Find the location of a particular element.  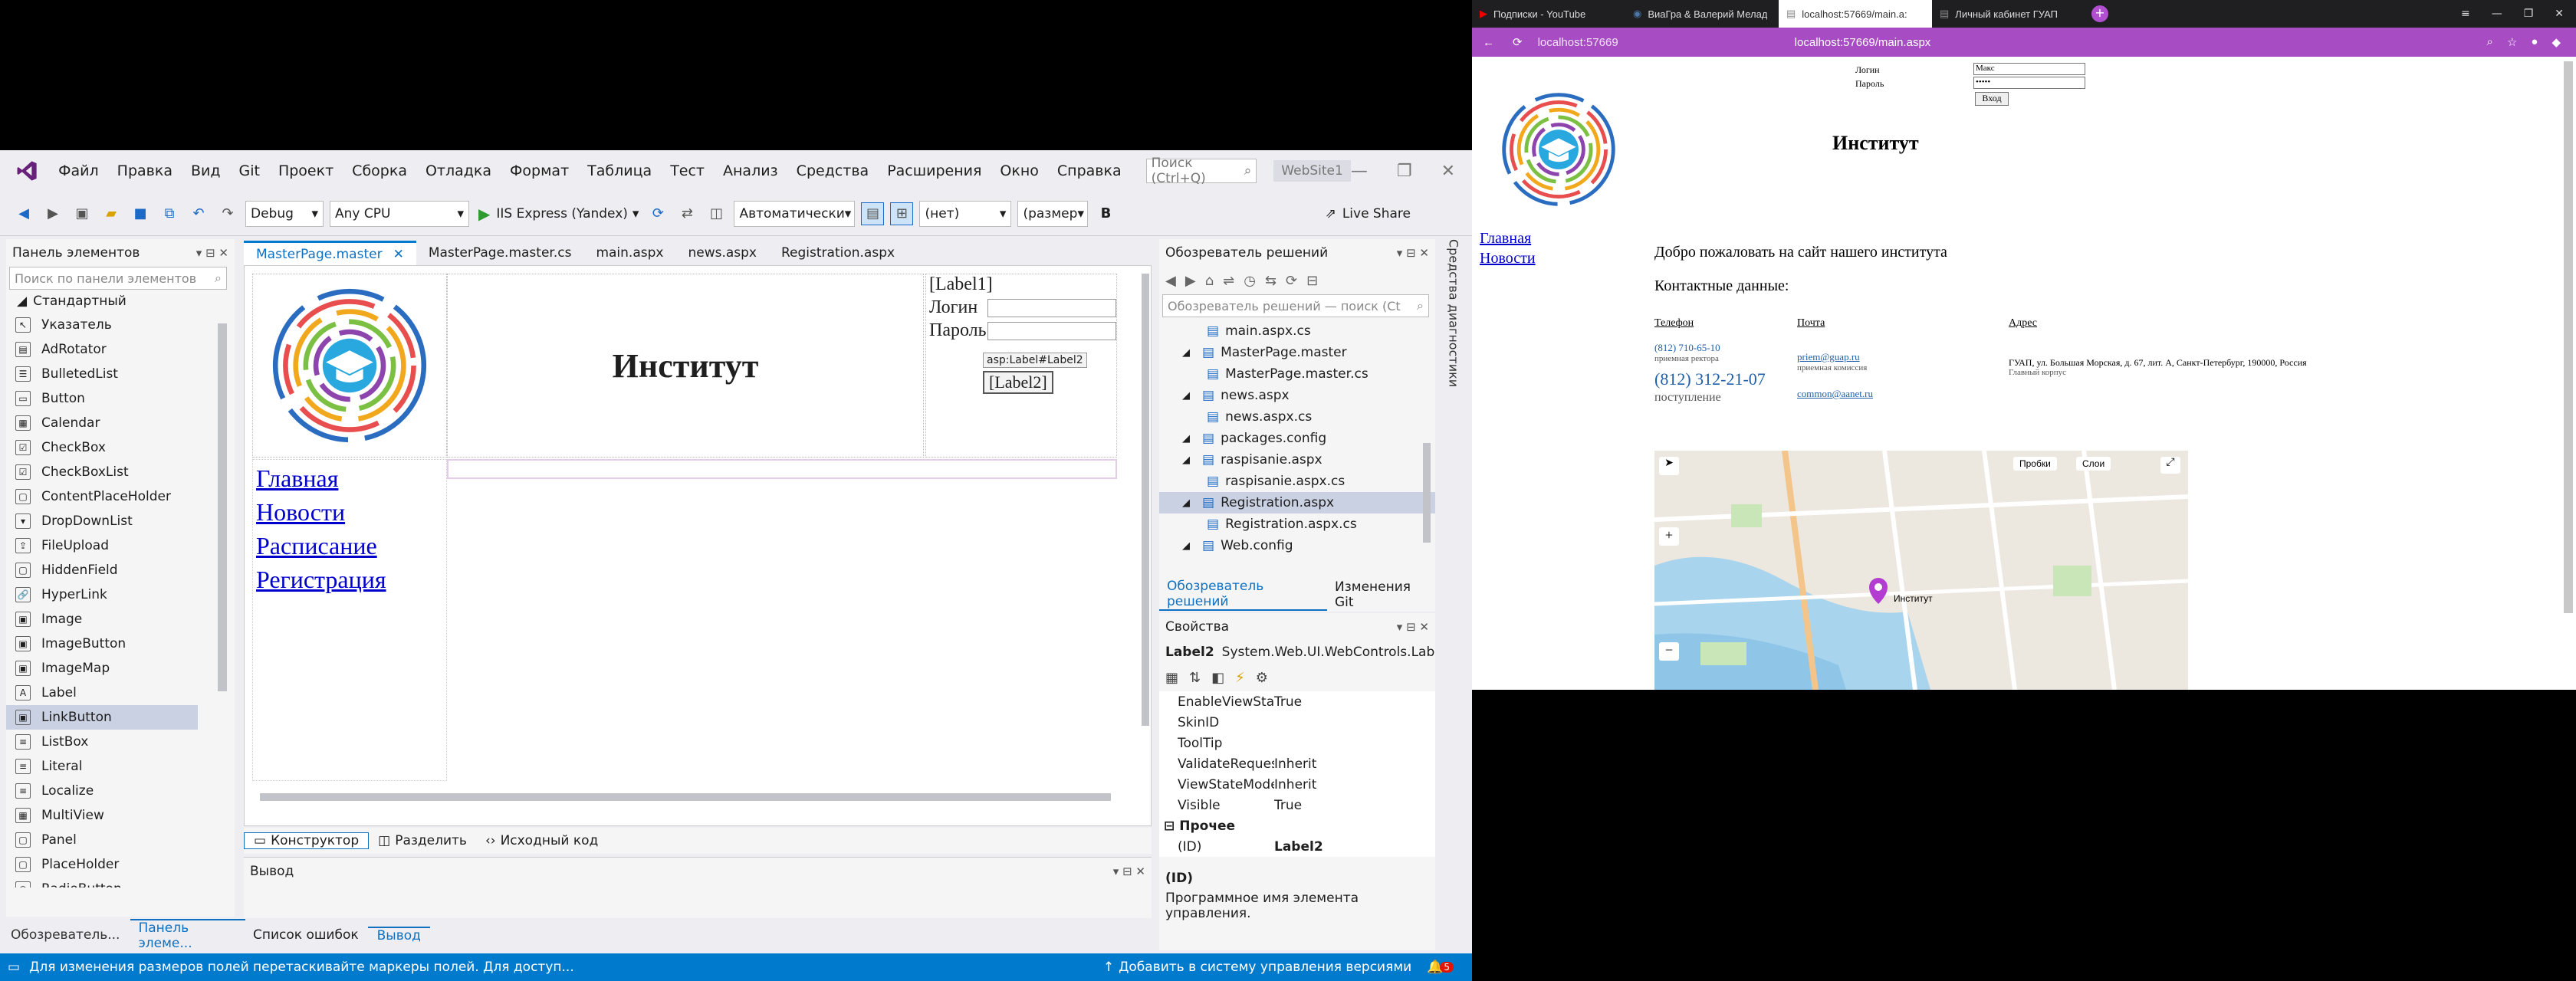

profile-icon: ● is located at coordinates (2535, 42).